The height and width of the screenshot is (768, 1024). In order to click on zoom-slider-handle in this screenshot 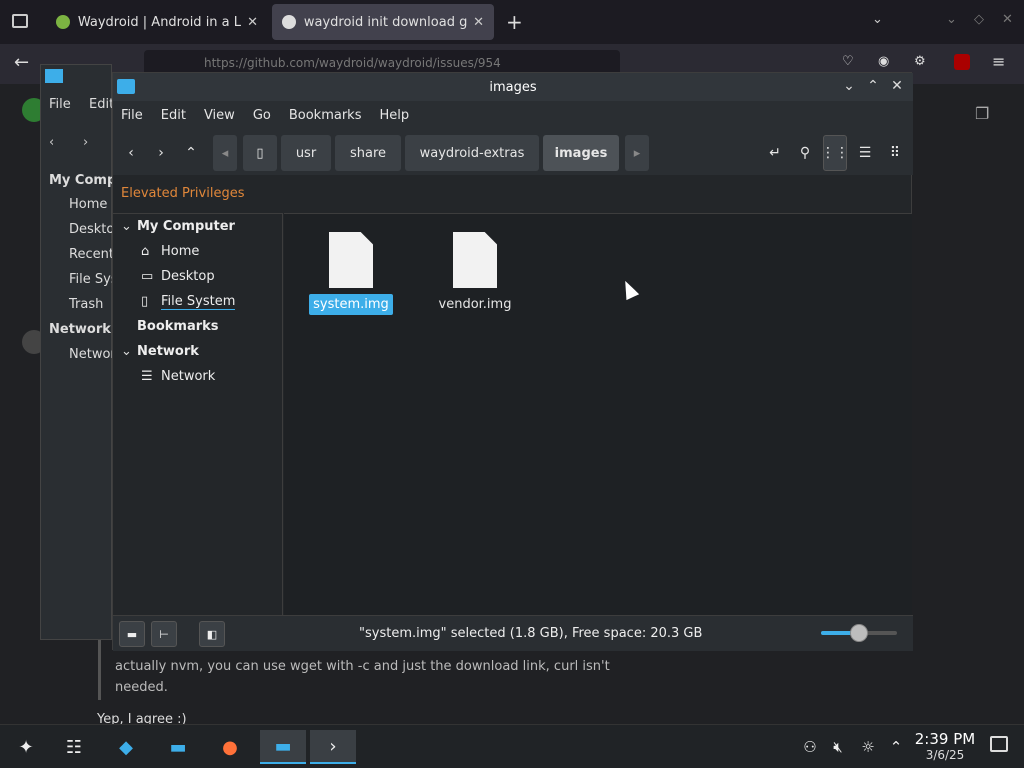, I will do `click(859, 633)`.